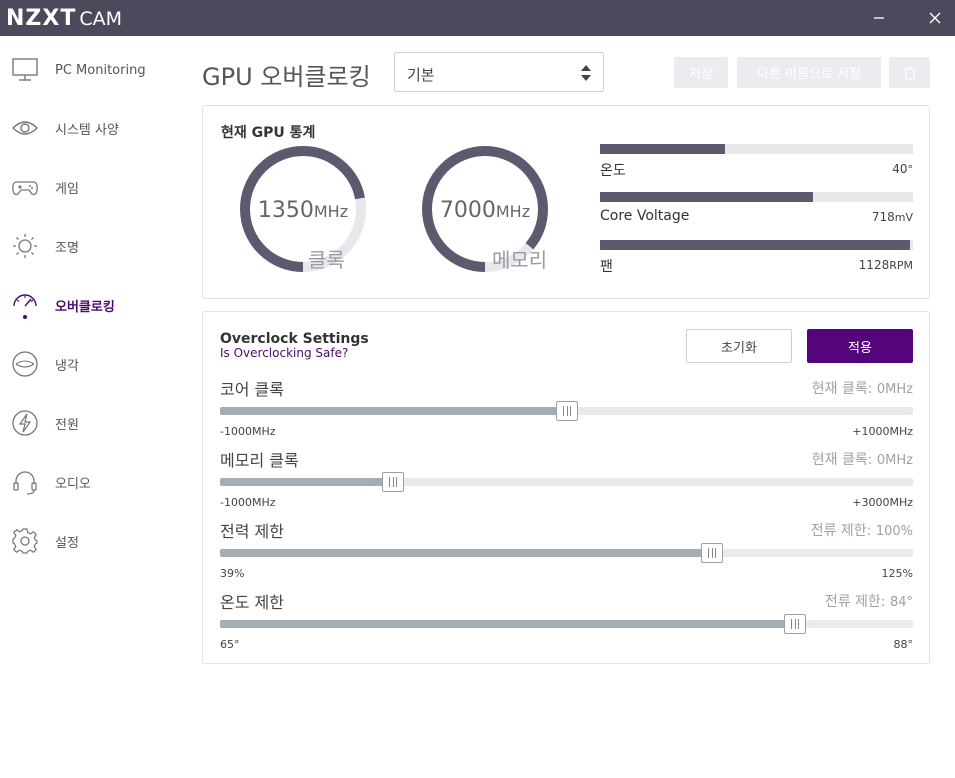 This screenshot has width=955, height=778. I want to click on sidebar-item-overclocking: 오버클로킹, so click(95, 305).